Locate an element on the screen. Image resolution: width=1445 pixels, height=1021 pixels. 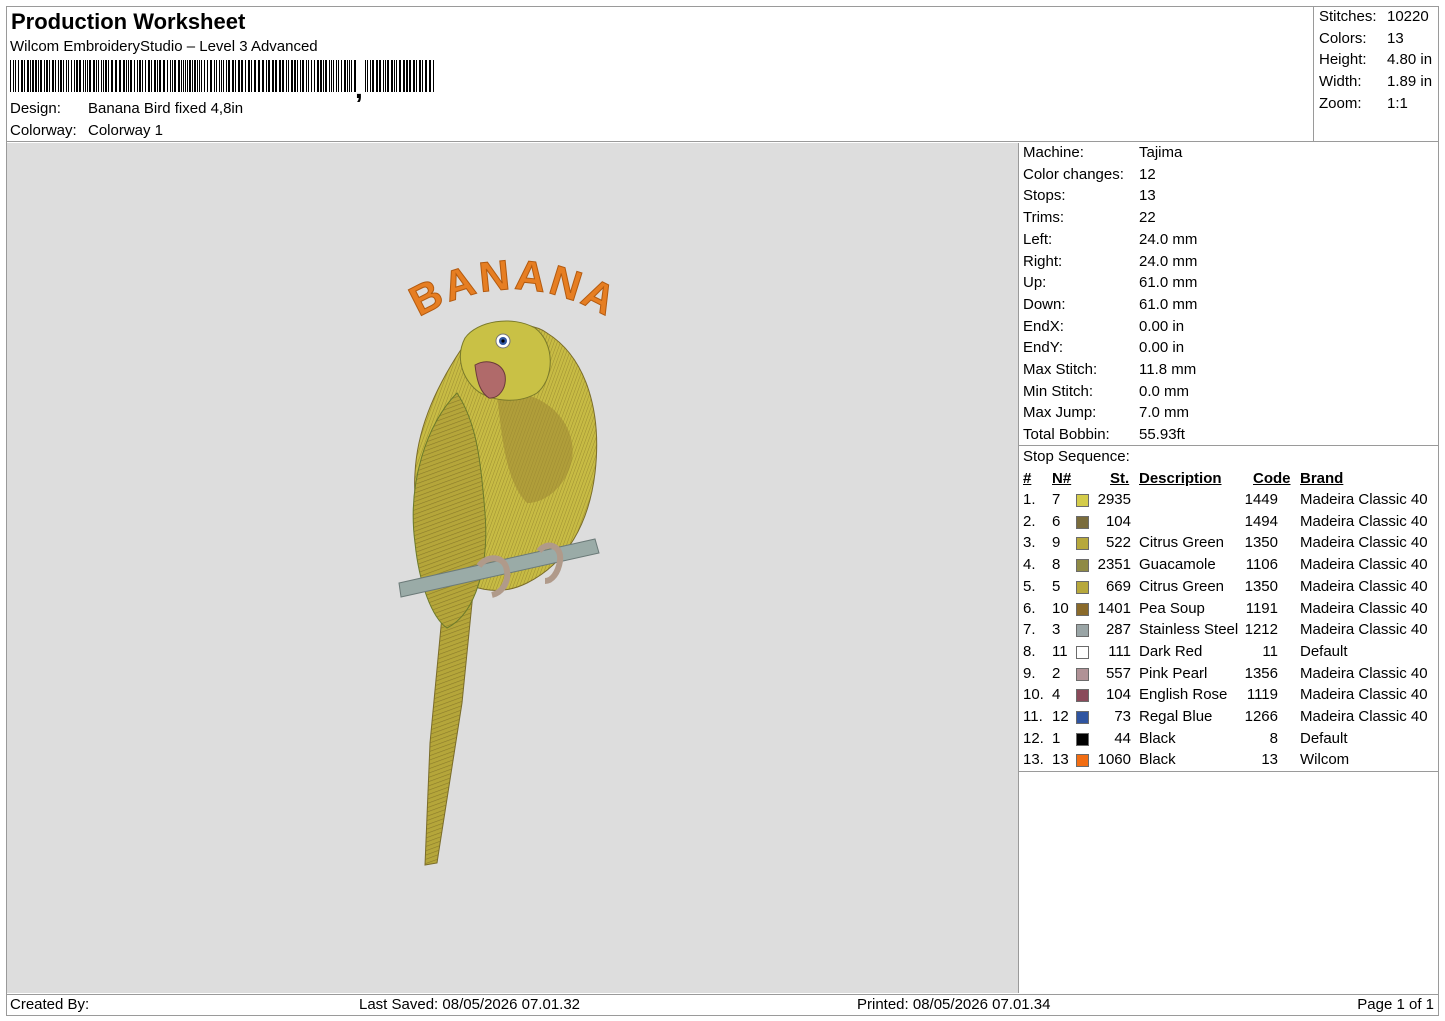
machine-info-row: Color changes: 12 is located at coordinates (1089, 174).